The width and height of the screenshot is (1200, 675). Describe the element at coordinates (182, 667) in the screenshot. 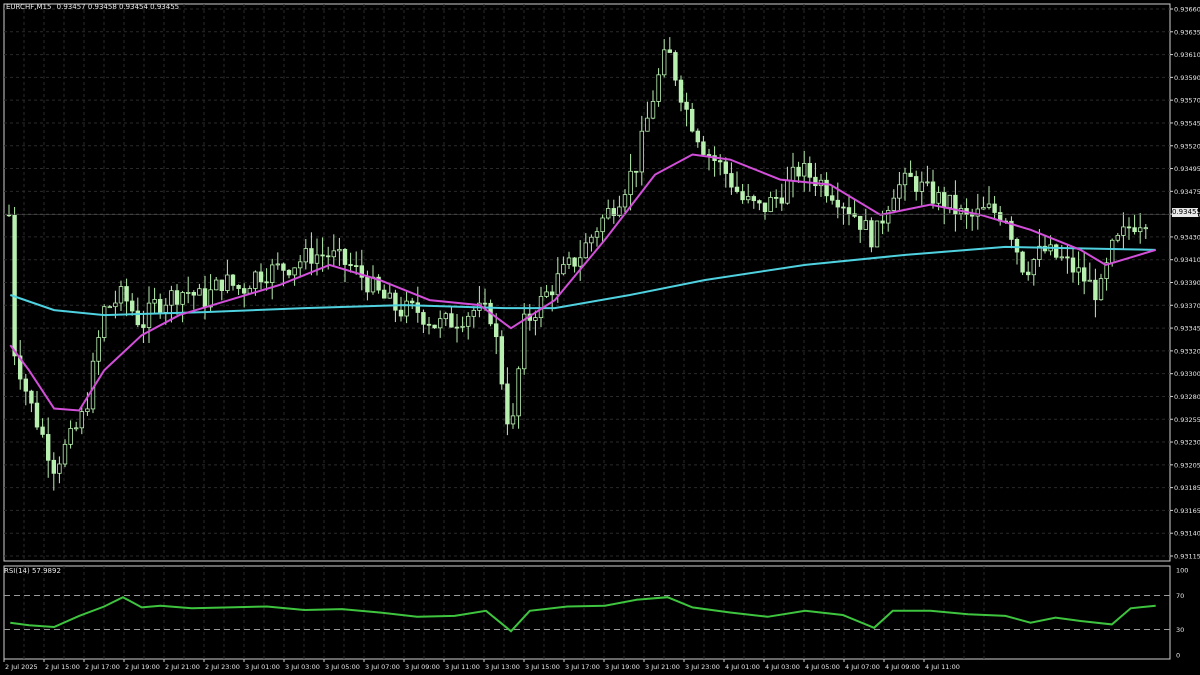

I see `time-tick-label: 2 Jul 21:00` at that location.